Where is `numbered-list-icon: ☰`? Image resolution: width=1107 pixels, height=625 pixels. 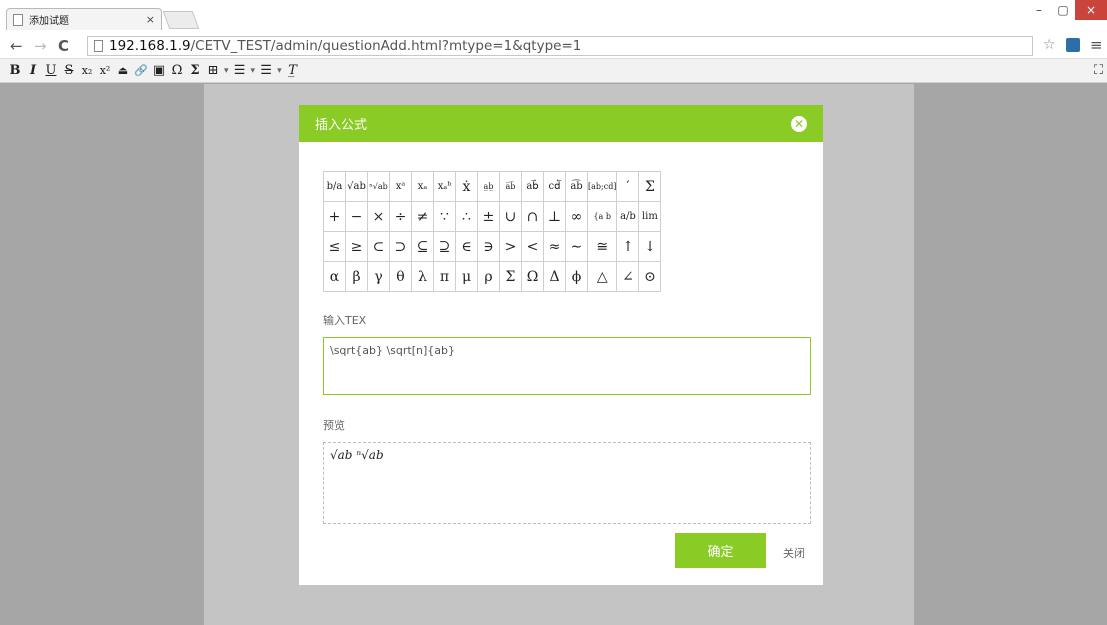 numbered-list-icon: ☰ is located at coordinates (266, 70).